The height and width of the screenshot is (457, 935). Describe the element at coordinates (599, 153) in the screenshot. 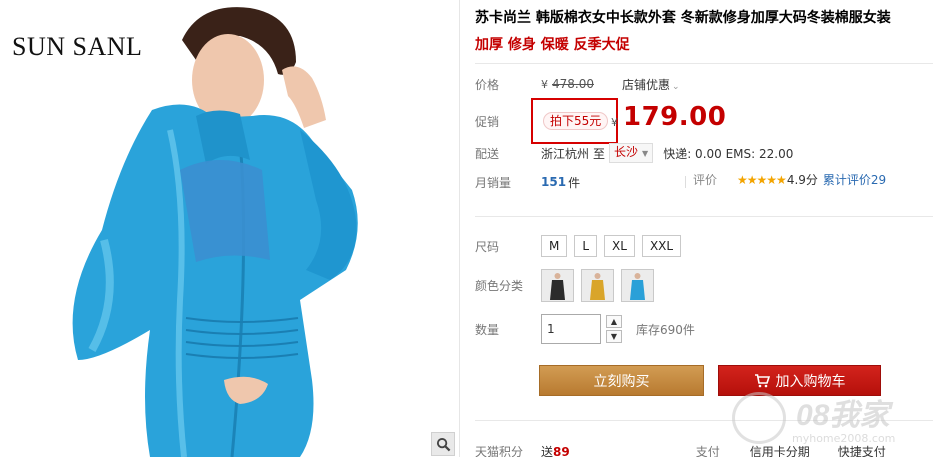

I see `ship-to-word: 至` at that location.